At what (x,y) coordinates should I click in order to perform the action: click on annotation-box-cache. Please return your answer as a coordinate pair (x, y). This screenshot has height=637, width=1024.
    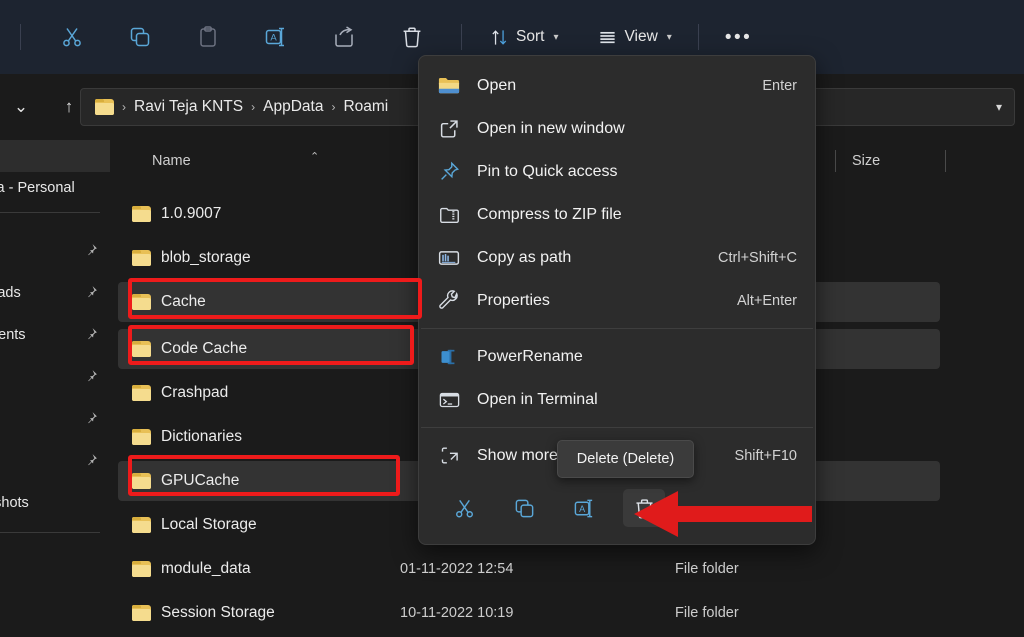
    Looking at the image, I should click on (275, 298).